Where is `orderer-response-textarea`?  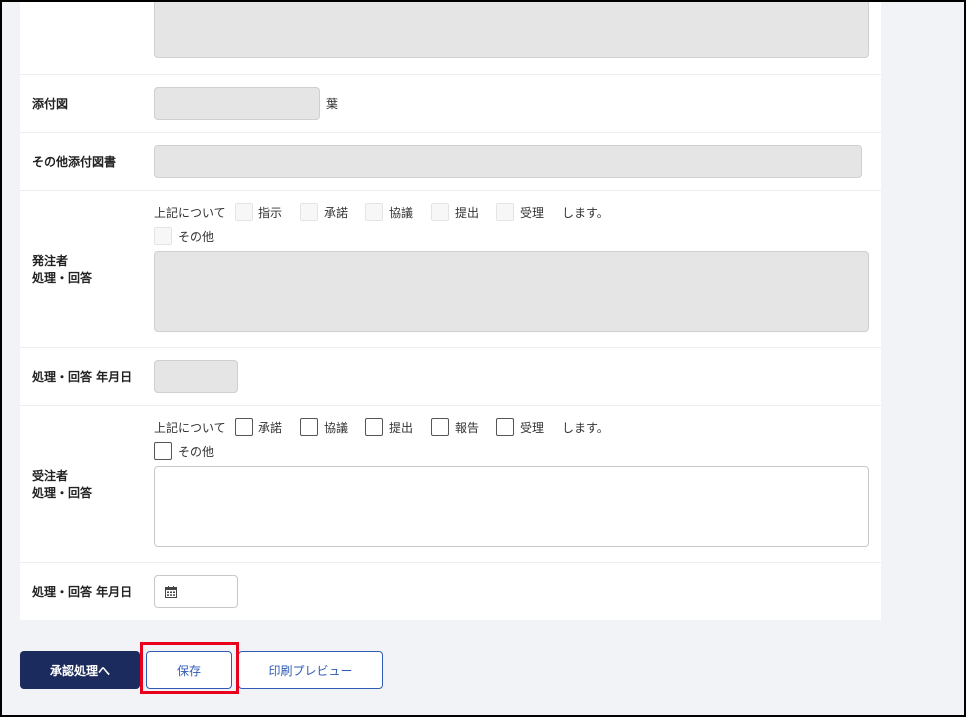 orderer-response-textarea is located at coordinates (511, 291).